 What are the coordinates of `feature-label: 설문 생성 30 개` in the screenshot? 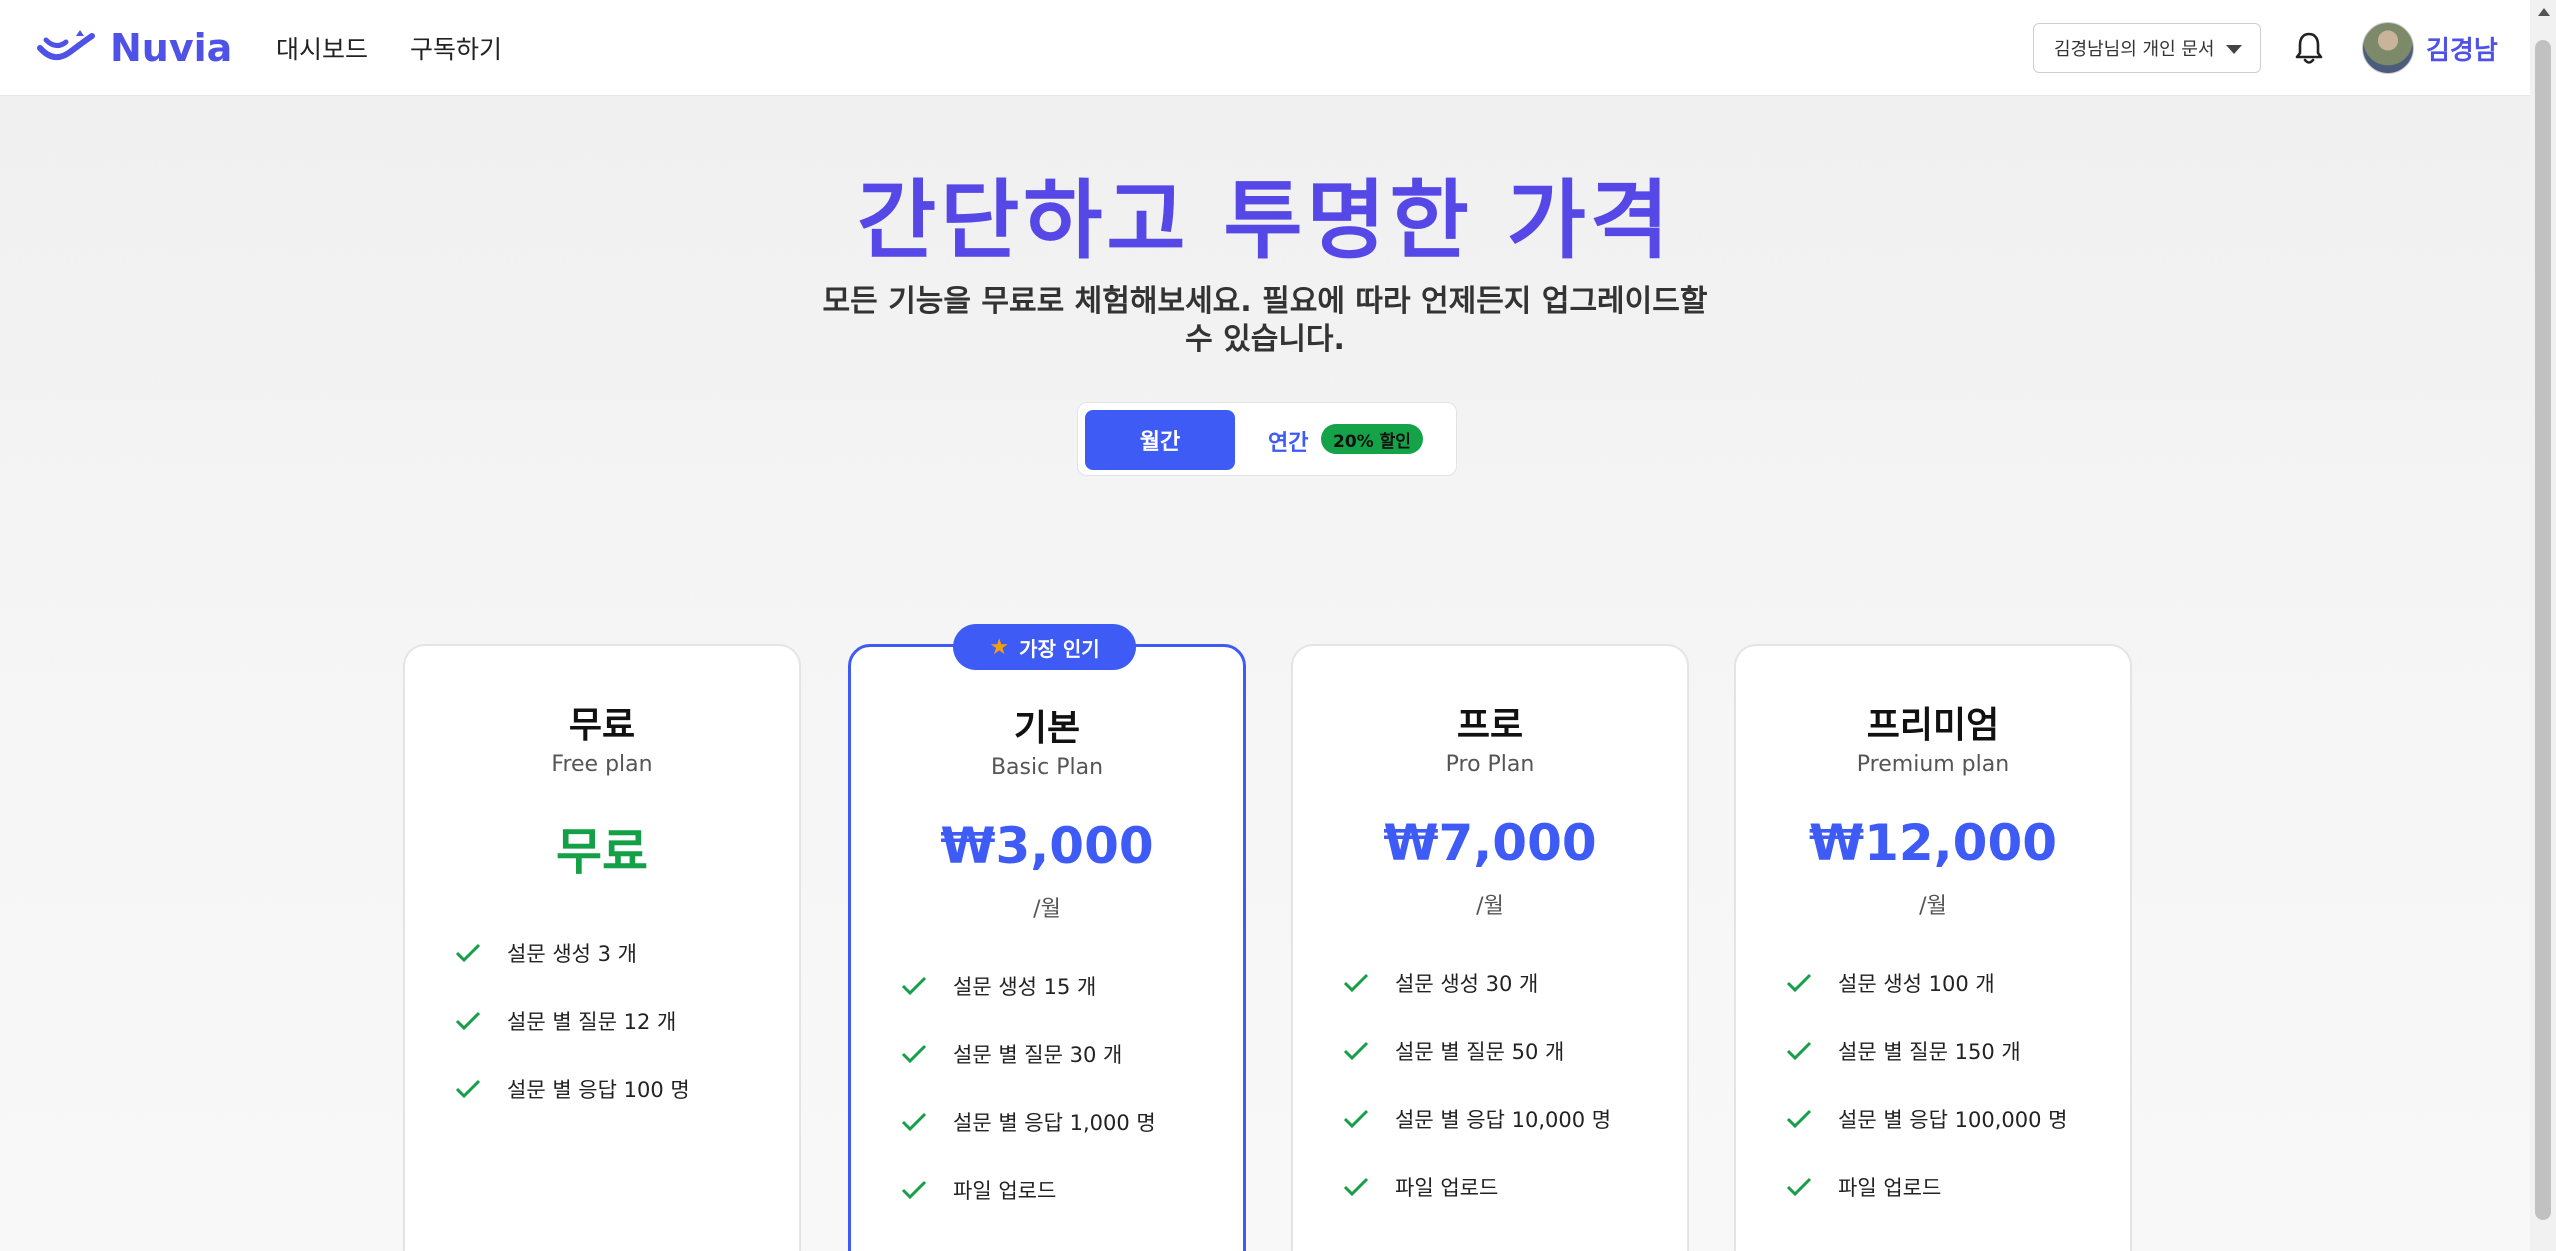 It's located at (1467, 984).